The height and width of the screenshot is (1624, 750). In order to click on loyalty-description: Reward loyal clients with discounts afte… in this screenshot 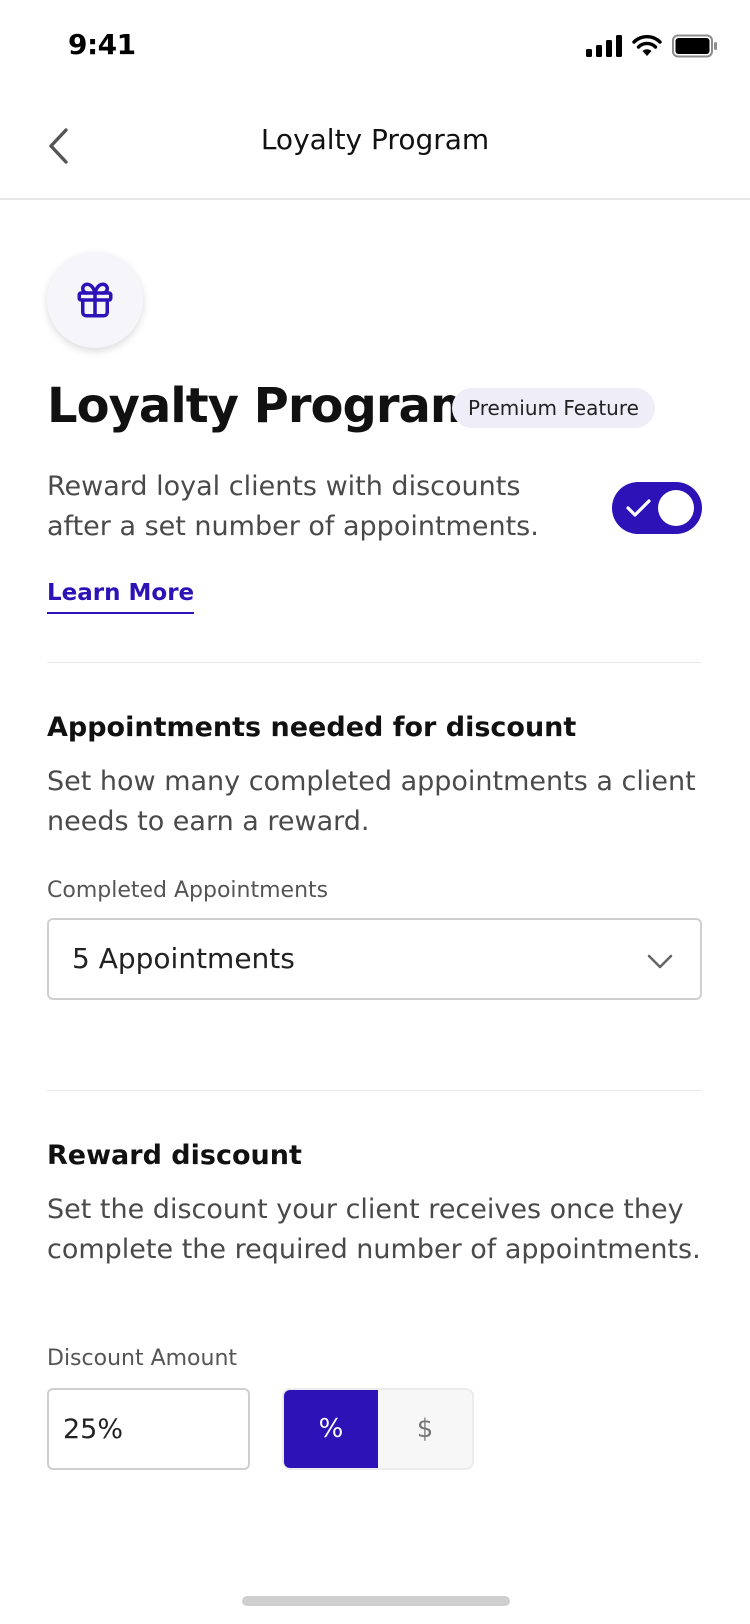, I will do `click(293, 506)`.